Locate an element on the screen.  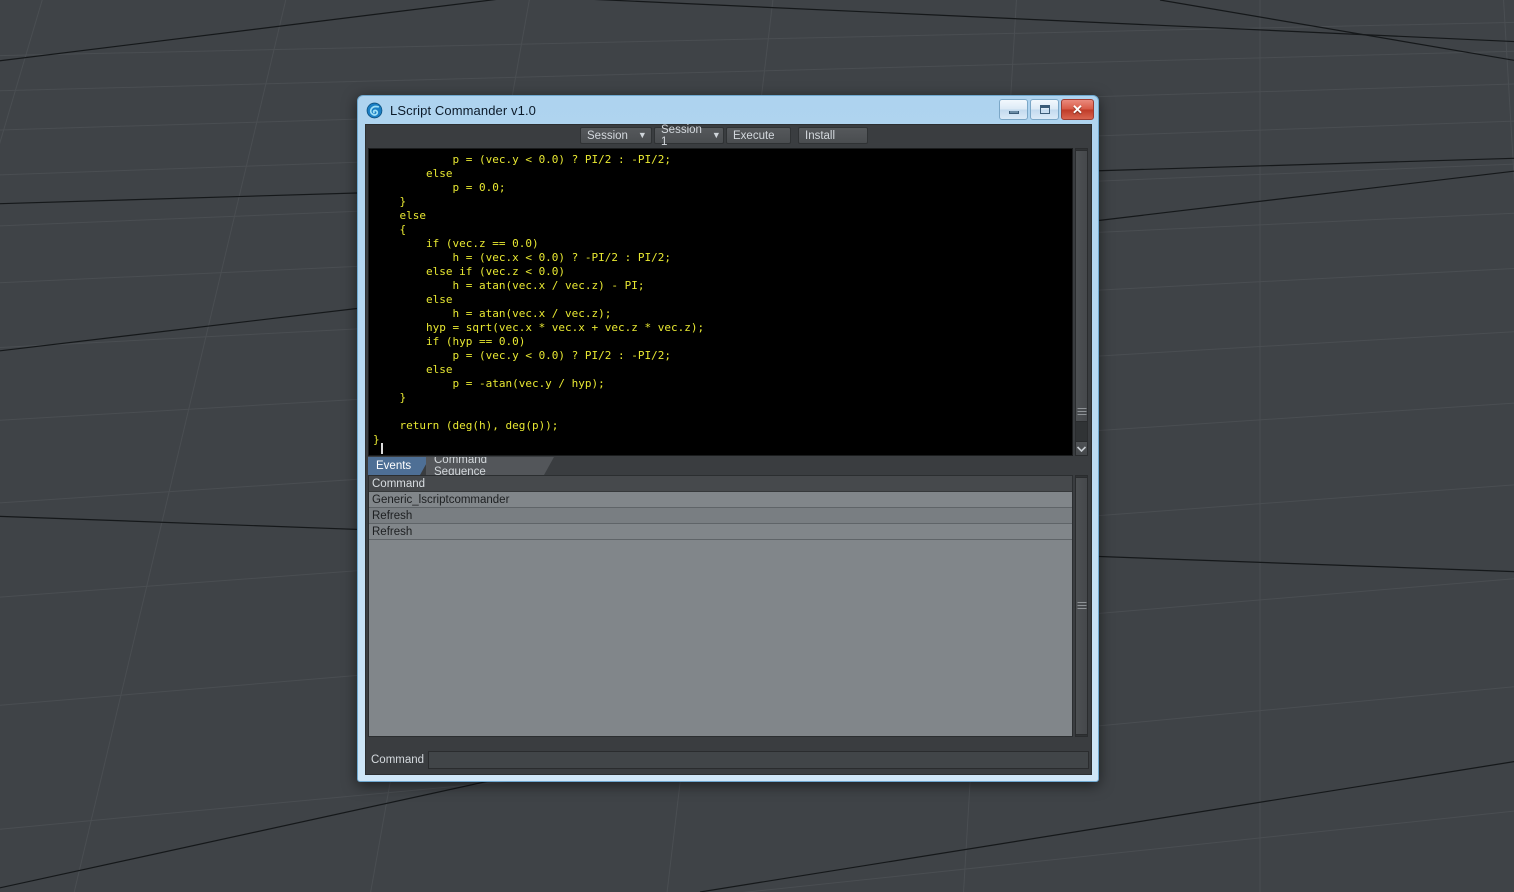
session-select-label: Session 1 is located at coordinates (681, 135).